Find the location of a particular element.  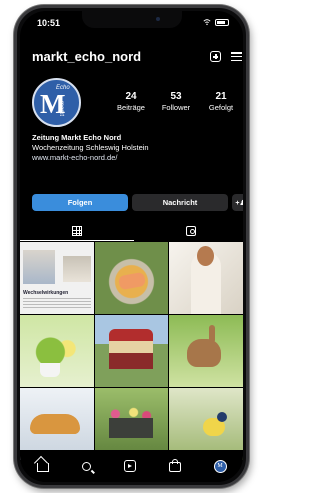

reels-icon is located at coordinates (129, 466).